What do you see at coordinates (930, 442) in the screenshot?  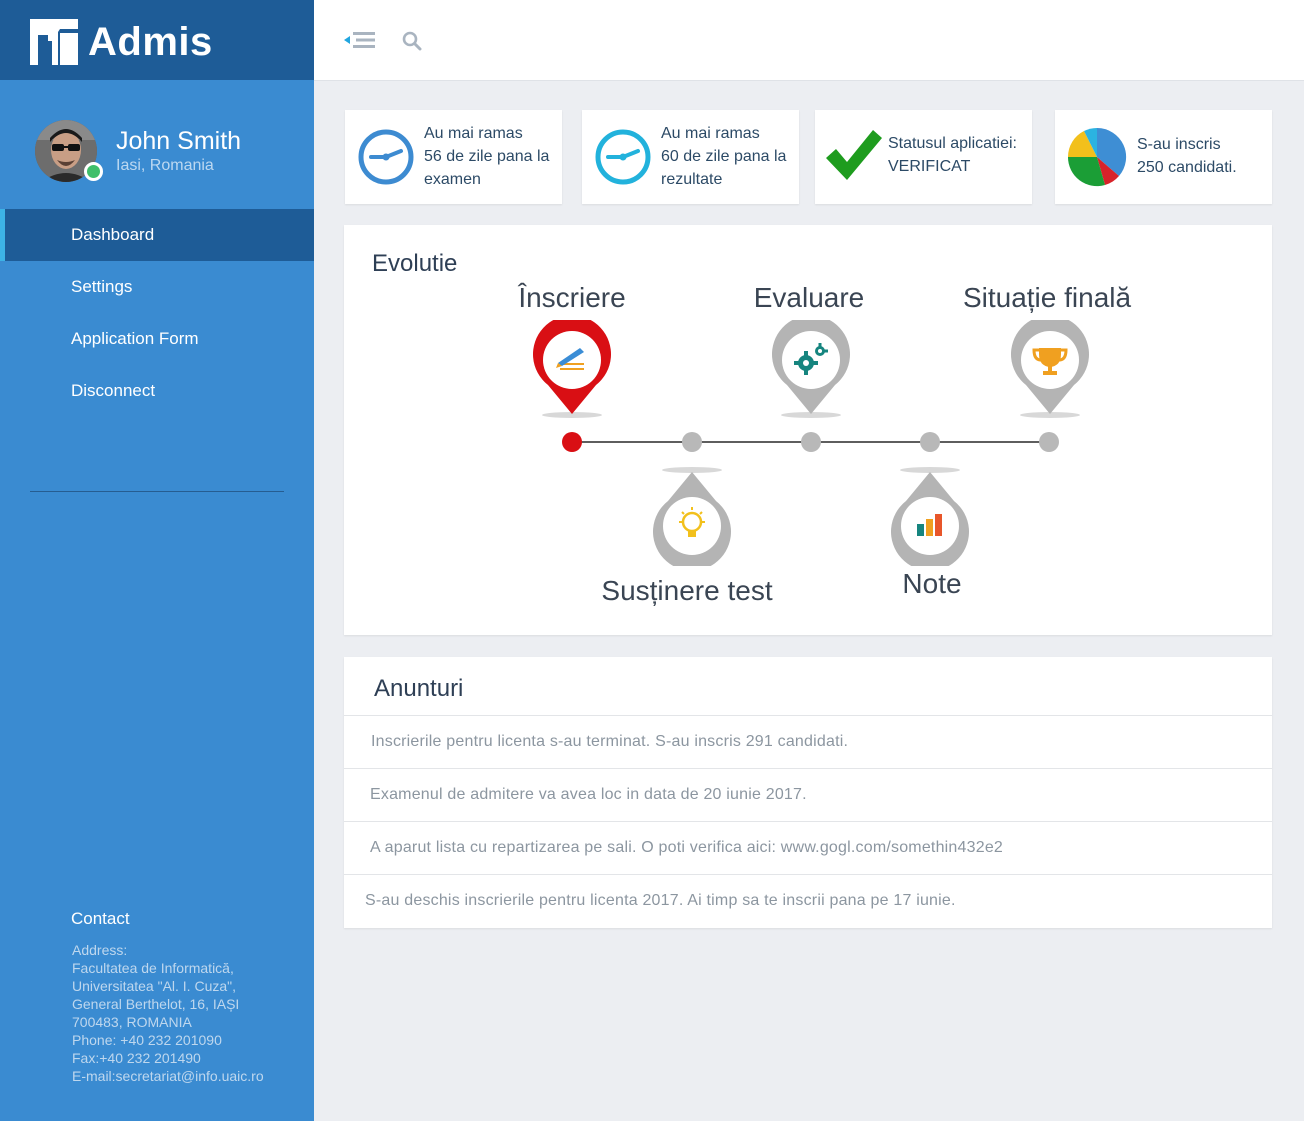 I see `timeline-dot-note` at bounding box center [930, 442].